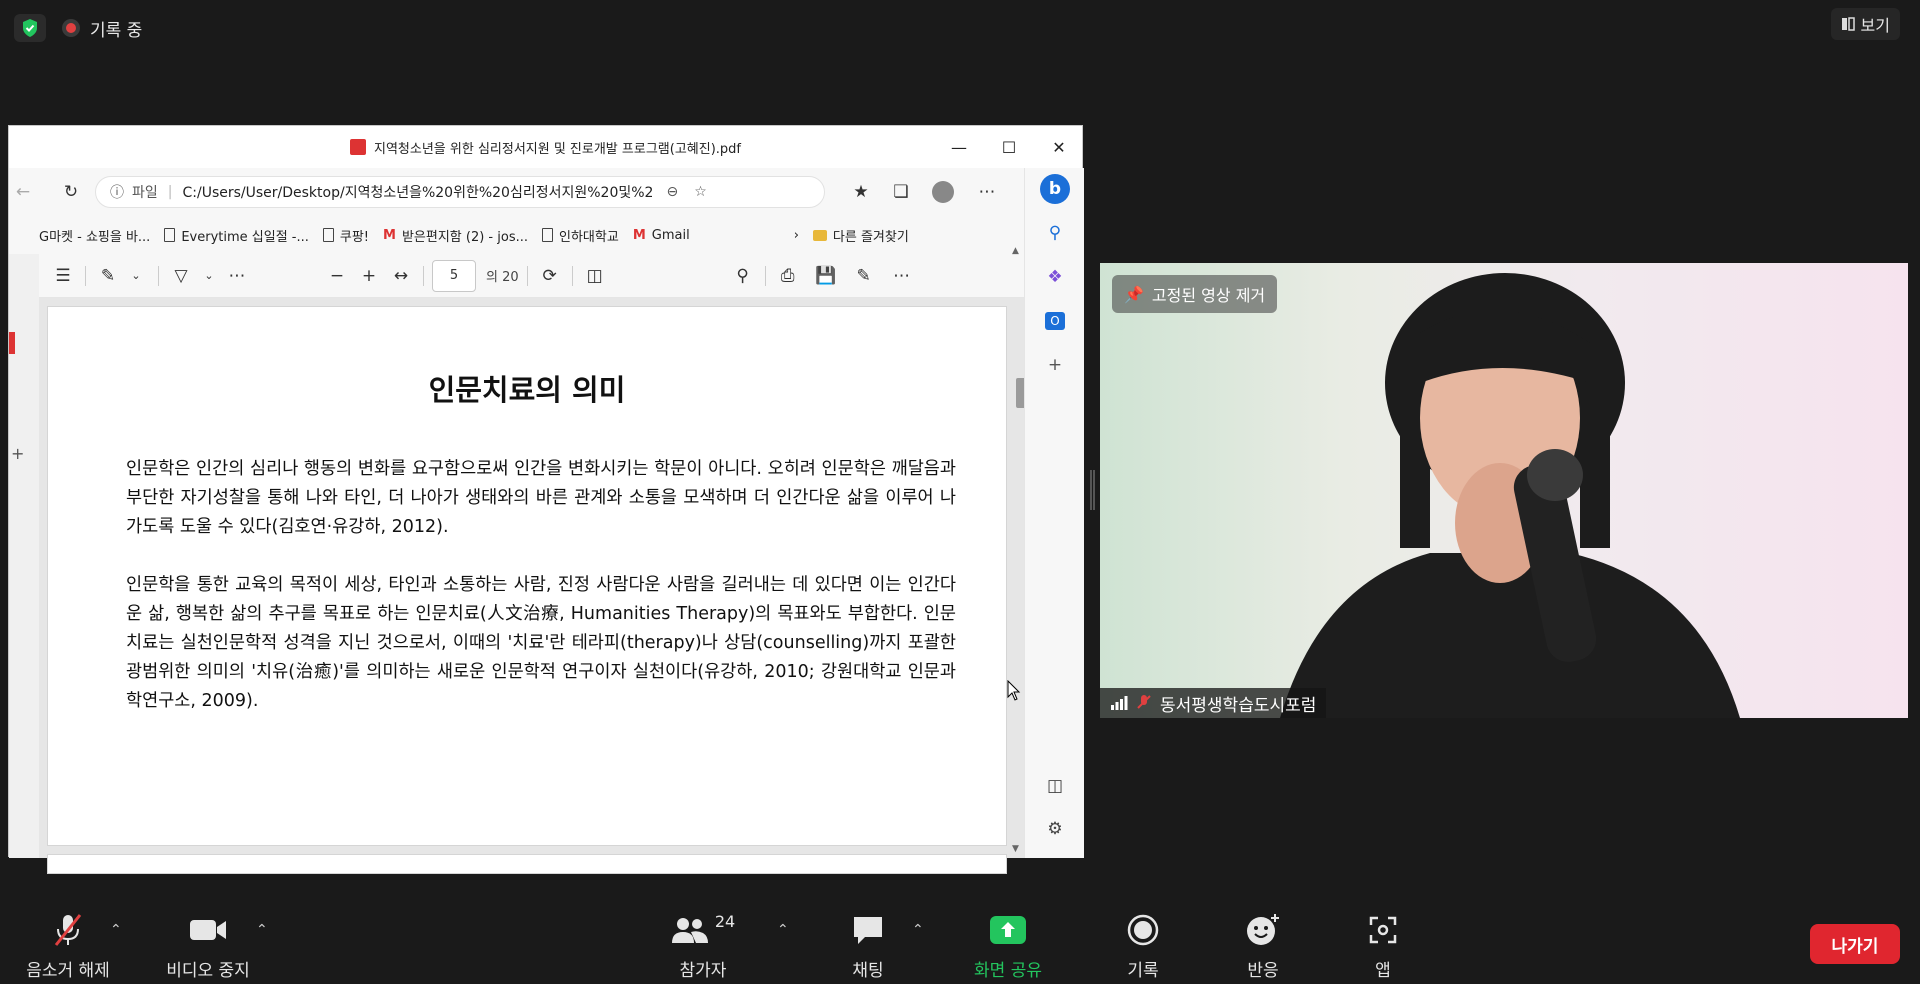 The image size is (1920, 984). I want to click on share-screen-button: 화면 공유, so click(1008, 946).